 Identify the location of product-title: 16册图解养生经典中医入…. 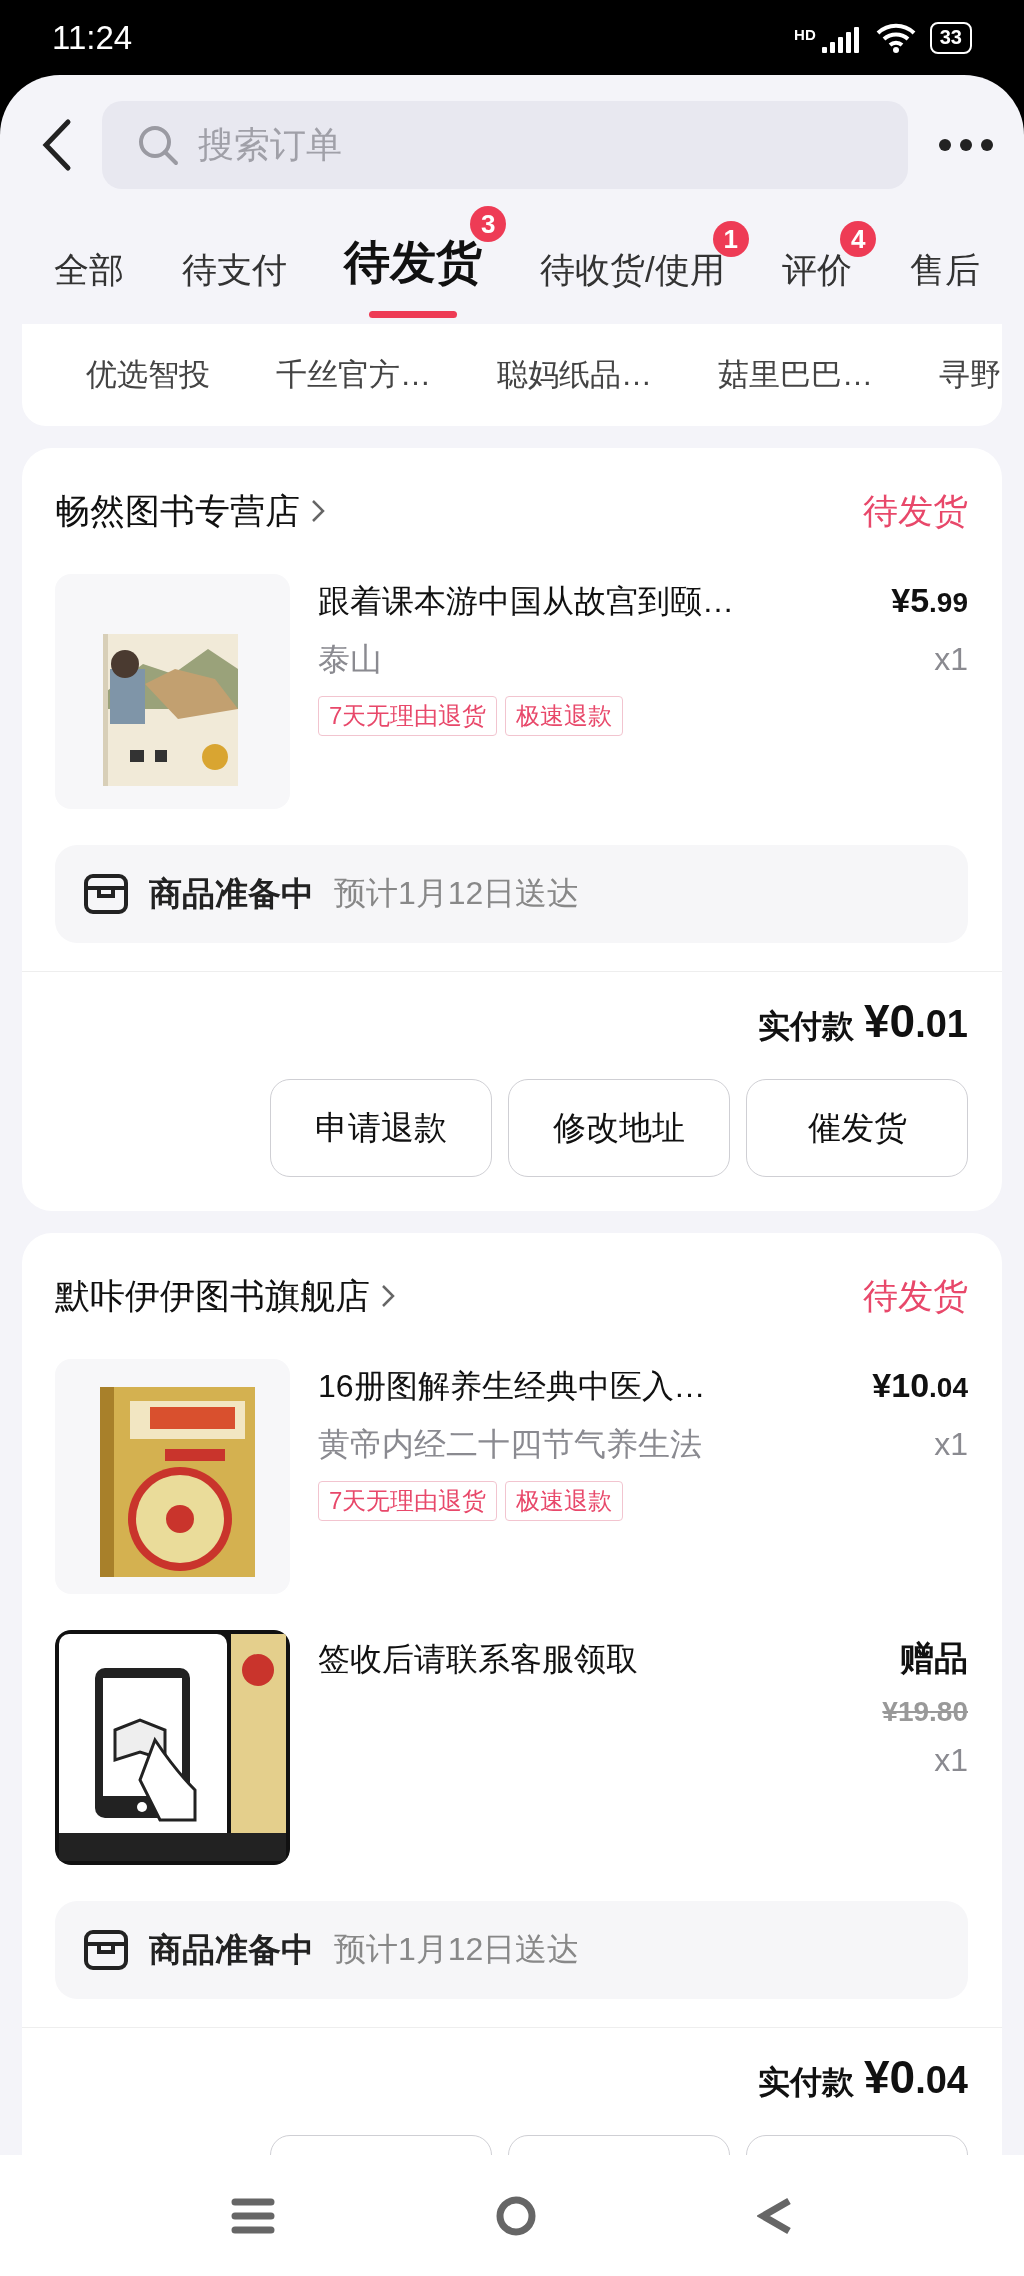
(512, 1387).